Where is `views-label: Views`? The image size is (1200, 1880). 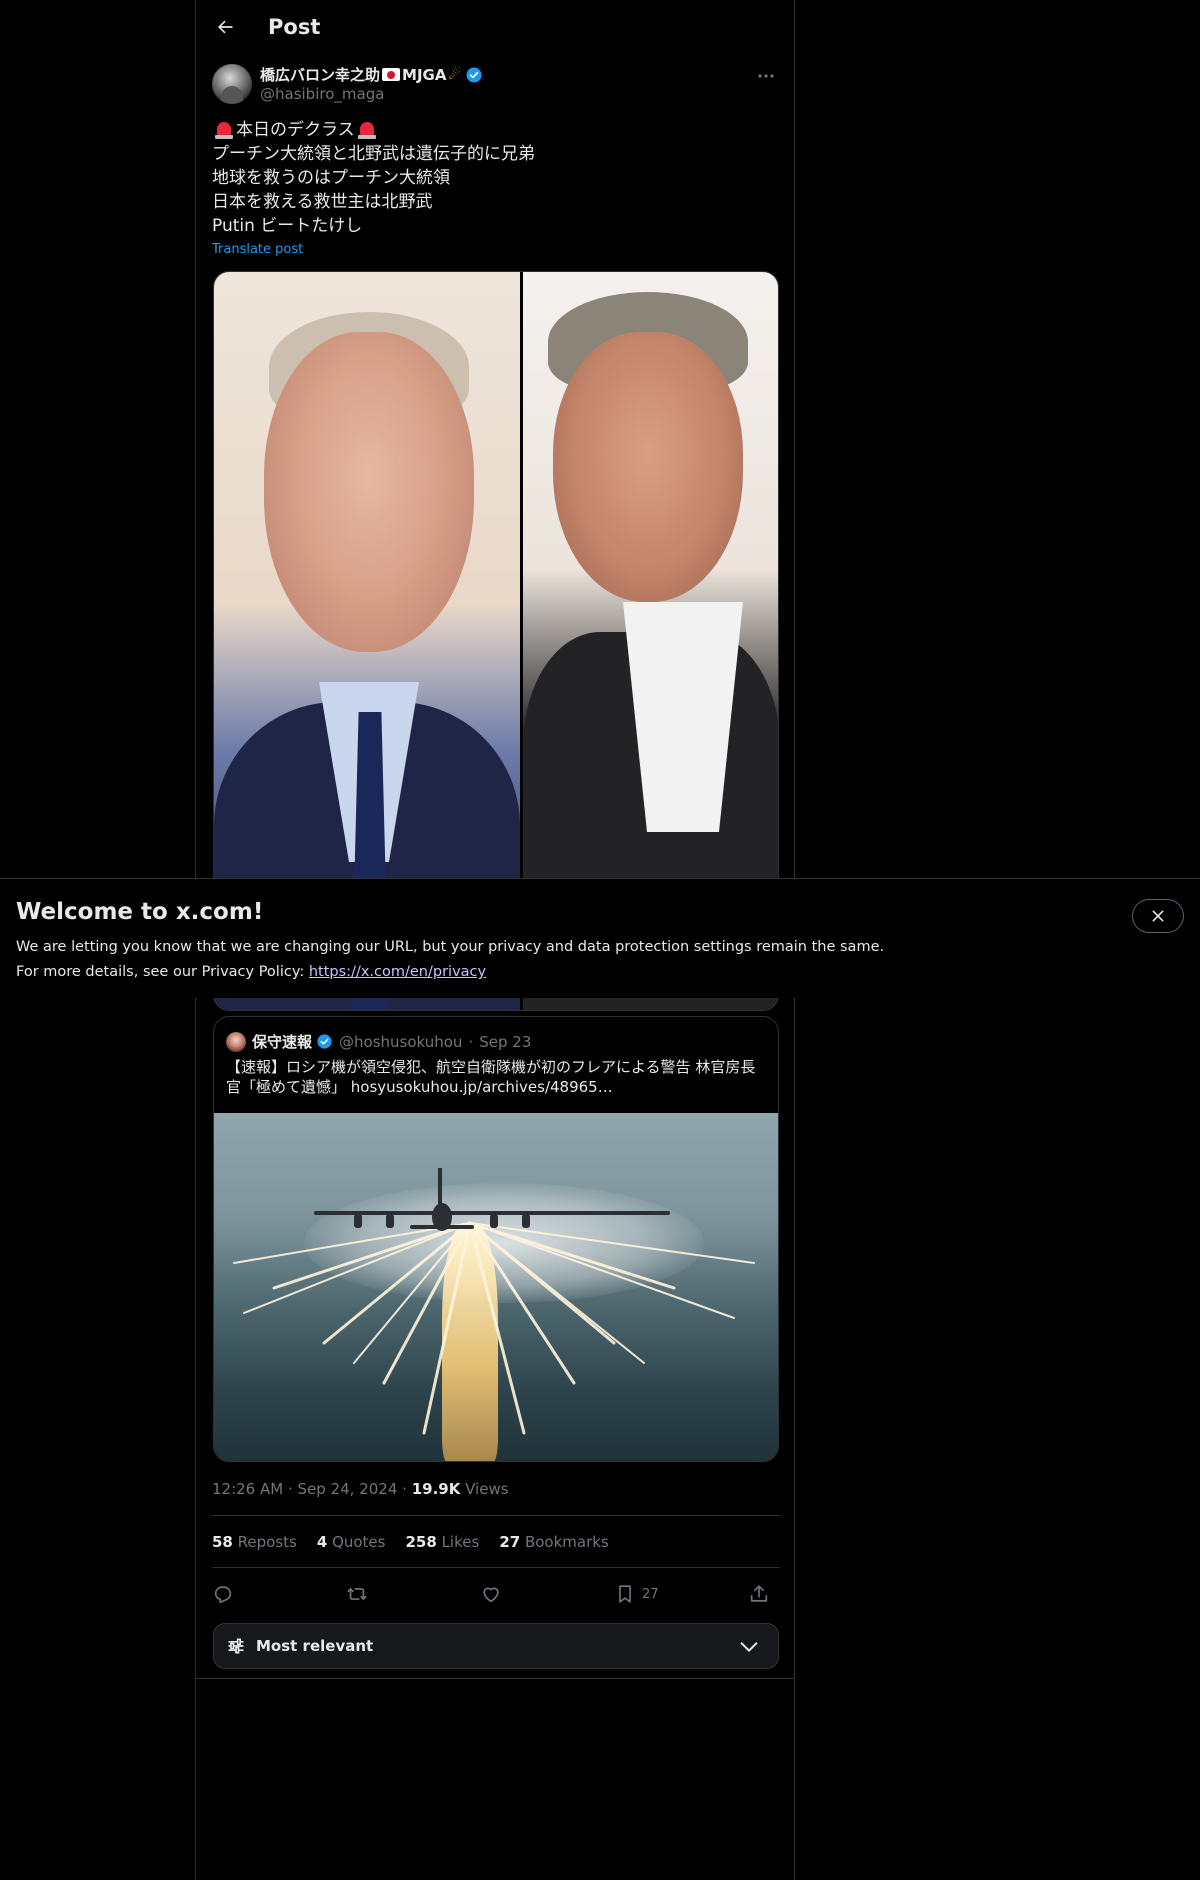 views-label: Views is located at coordinates (487, 1489).